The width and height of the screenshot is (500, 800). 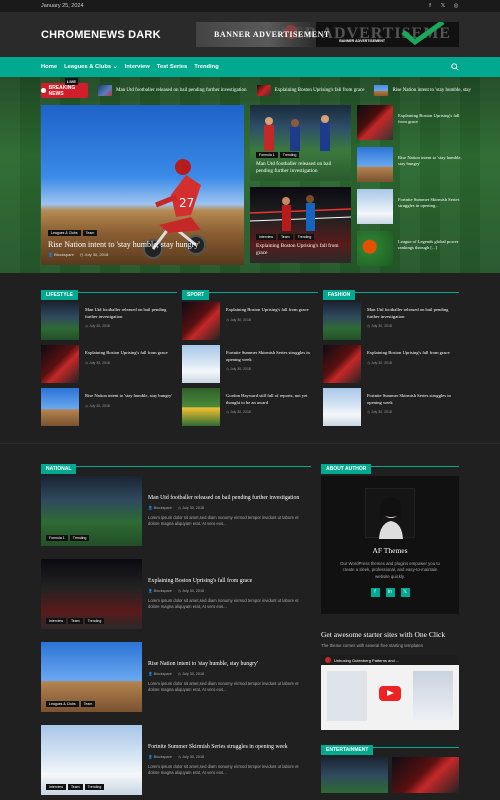 I want to click on svg-text: 27, so click(x=186, y=203).